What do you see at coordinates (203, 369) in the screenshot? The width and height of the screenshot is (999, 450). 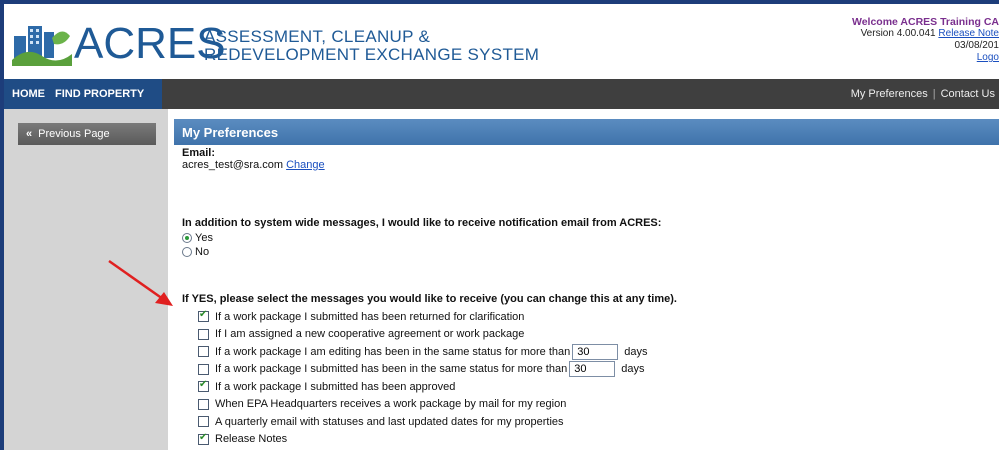 I see `checkbox-submitted-status` at bounding box center [203, 369].